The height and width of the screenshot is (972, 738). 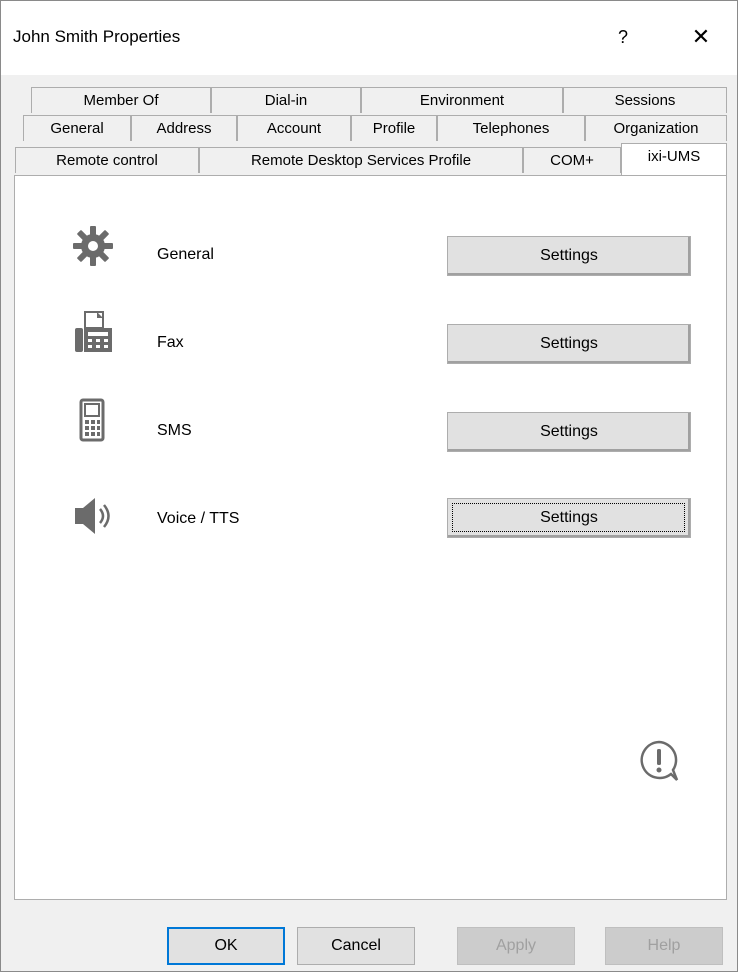 What do you see at coordinates (97, 36) in the screenshot?
I see `window-title: John Smith Properties` at bounding box center [97, 36].